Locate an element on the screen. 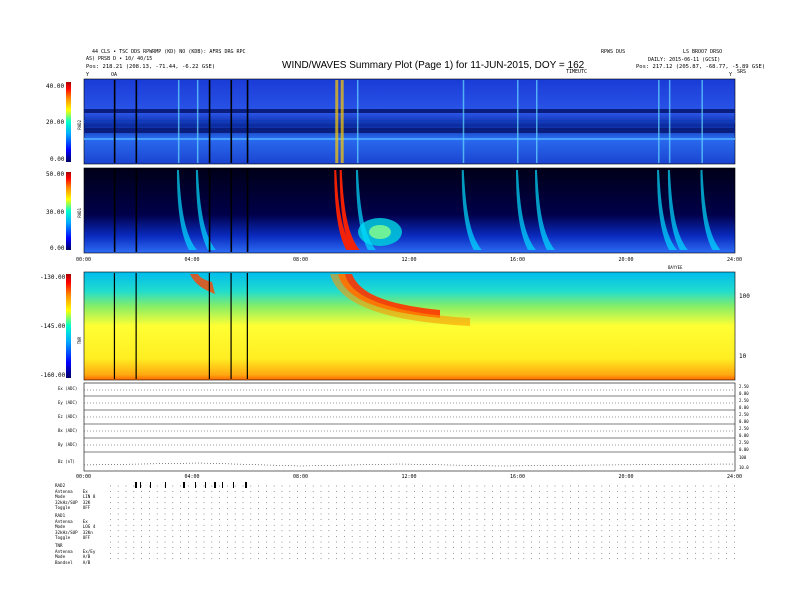 Image resolution: width=792 pixels, height=612 pixels. hk-tnr: TNR Antenna Ex/Ey Mode A/B Bandsel A/B is located at coordinates (75, 554).